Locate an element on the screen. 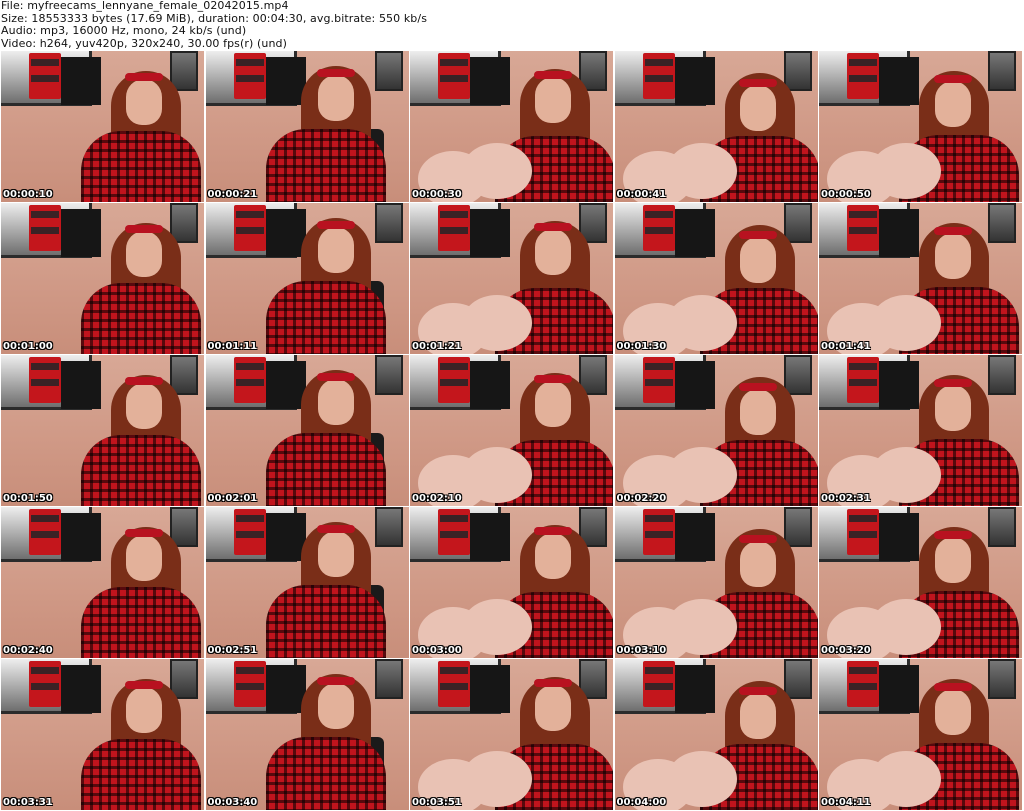 This screenshot has height=811, width=1024. video-thumbnail: 00:04:00 is located at coordinates (716, 734).